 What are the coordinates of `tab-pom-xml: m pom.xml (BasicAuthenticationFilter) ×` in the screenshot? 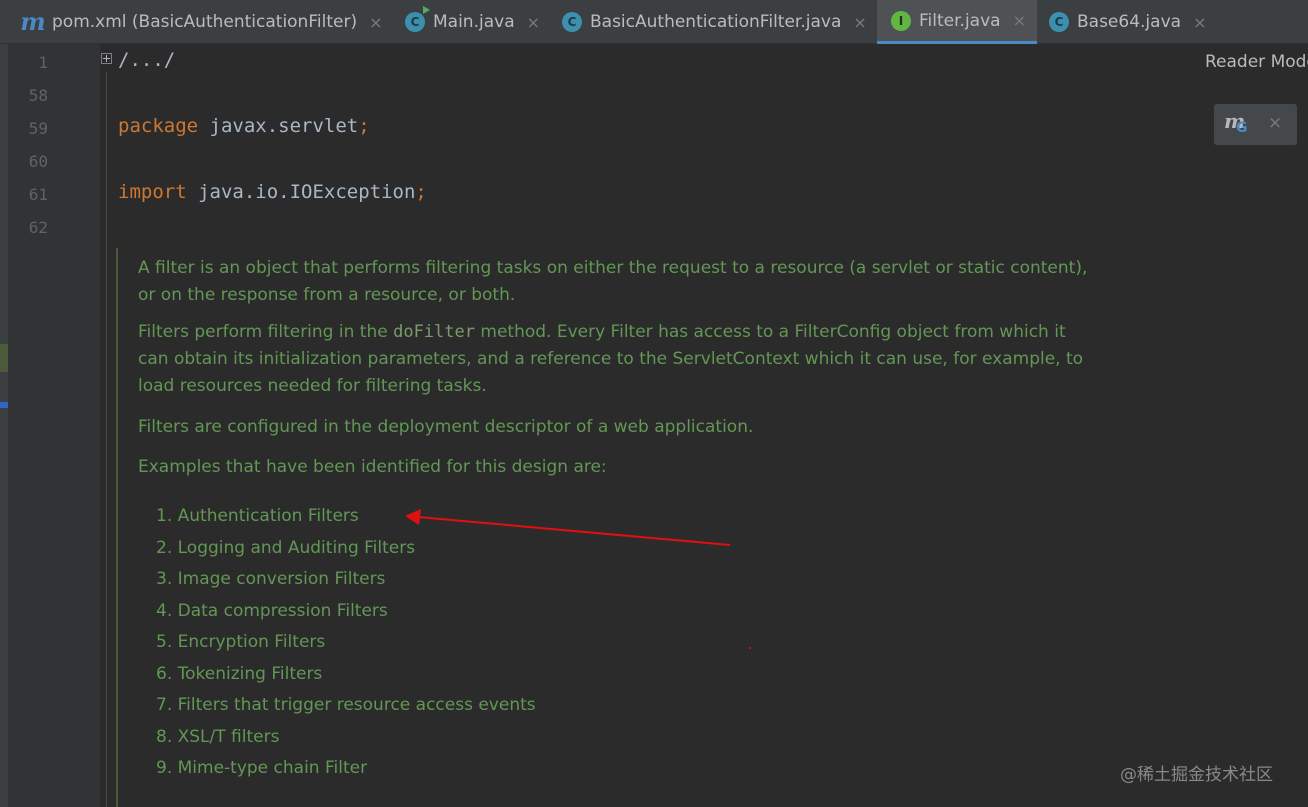 It's located at (202, 22).